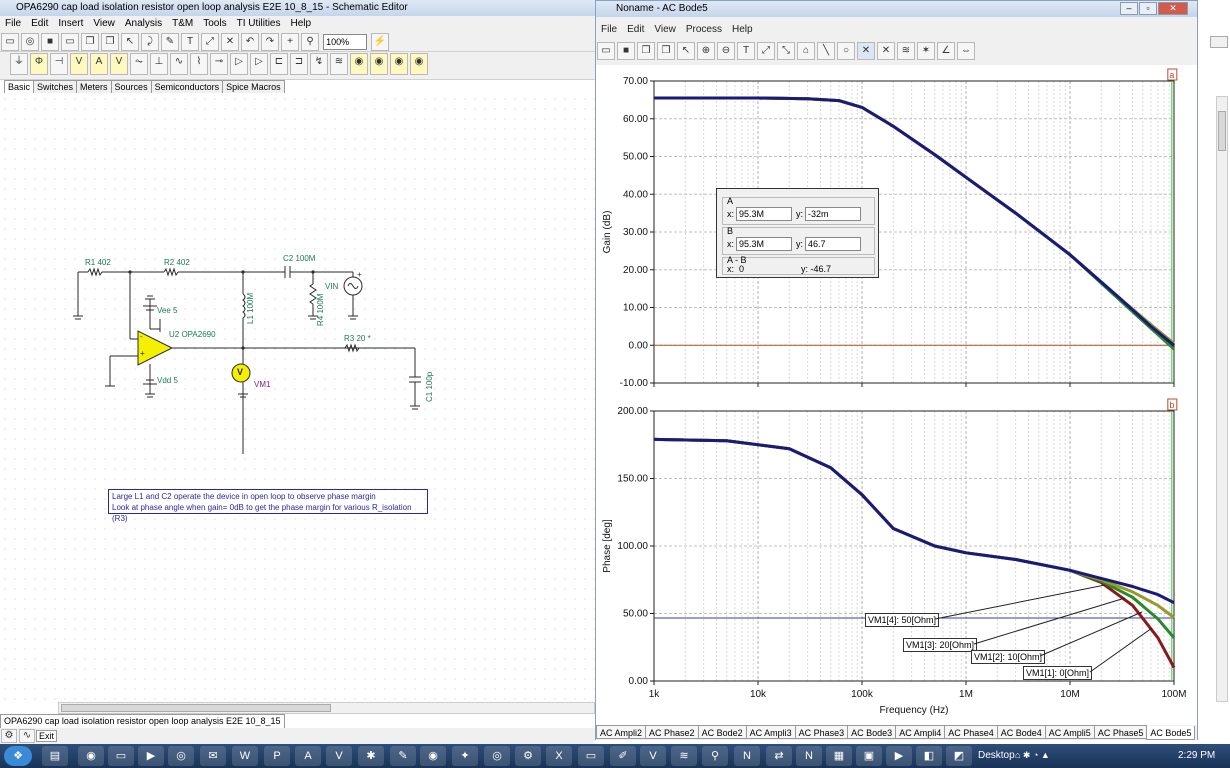 The width and height of the screenshot is (1230, 768). Describe the element at coordinates (253, 86) in the screenshot. I see `tab-spice-macros: Spice Macros` at that location.